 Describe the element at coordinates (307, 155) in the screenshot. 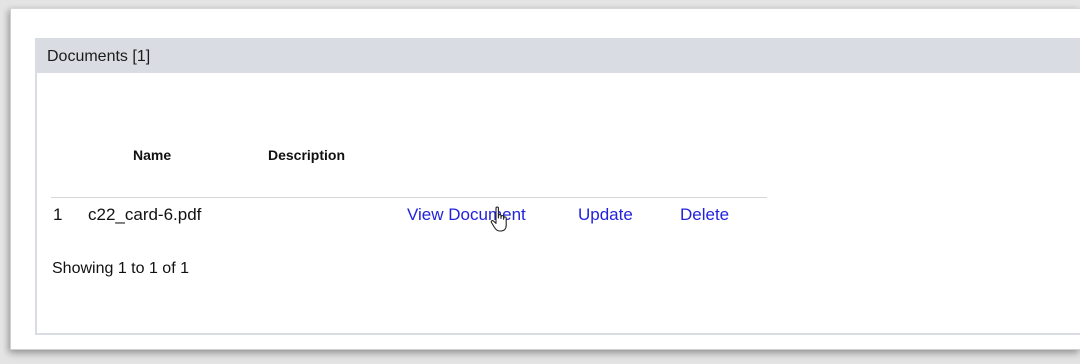

I see `column-header-description: Description` at that location.